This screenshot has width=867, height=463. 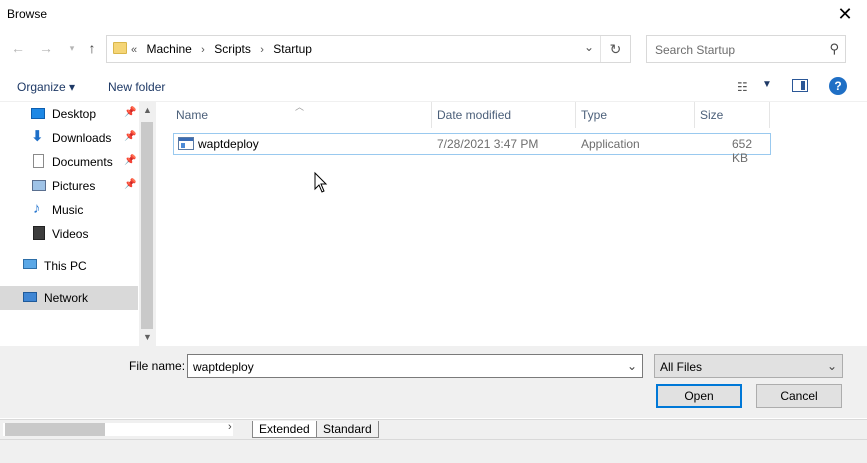 What do you see at coordinates (368, 49) in the screenshot?
I see `address-bar: « Machine › Scripts › Startup ⌄ ↻` at bounding box center [368, 49].